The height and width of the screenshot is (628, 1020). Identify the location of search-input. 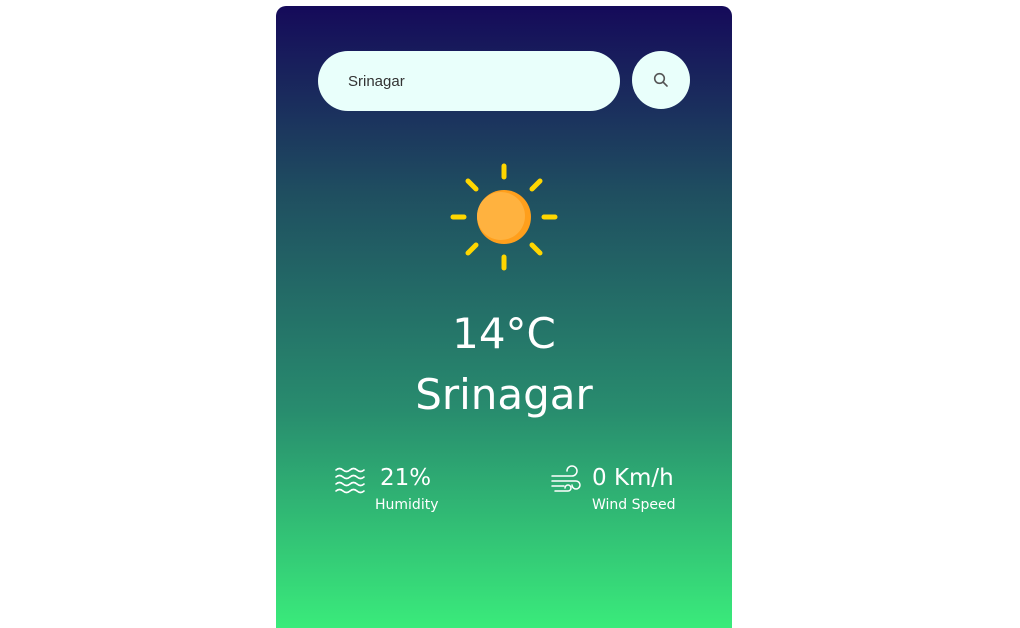
(469, 81).